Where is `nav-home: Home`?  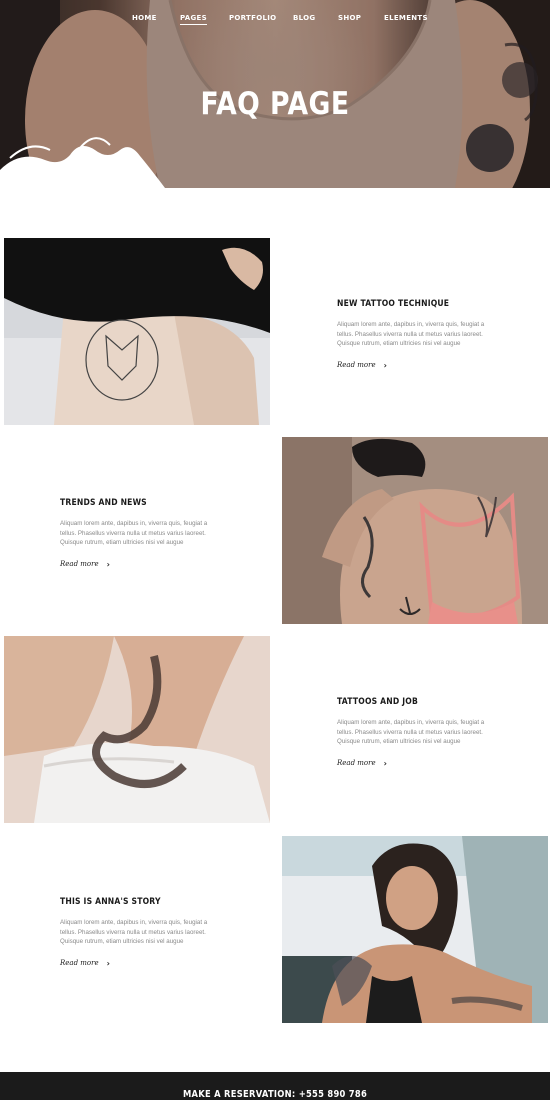 nav-home: Home is located at coordinates (144, 18).